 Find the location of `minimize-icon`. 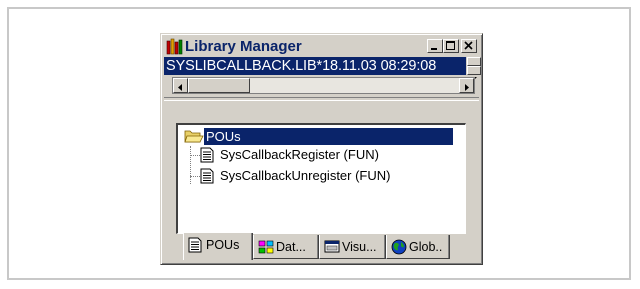

minimize-icon is located at coordinates (434, 49).